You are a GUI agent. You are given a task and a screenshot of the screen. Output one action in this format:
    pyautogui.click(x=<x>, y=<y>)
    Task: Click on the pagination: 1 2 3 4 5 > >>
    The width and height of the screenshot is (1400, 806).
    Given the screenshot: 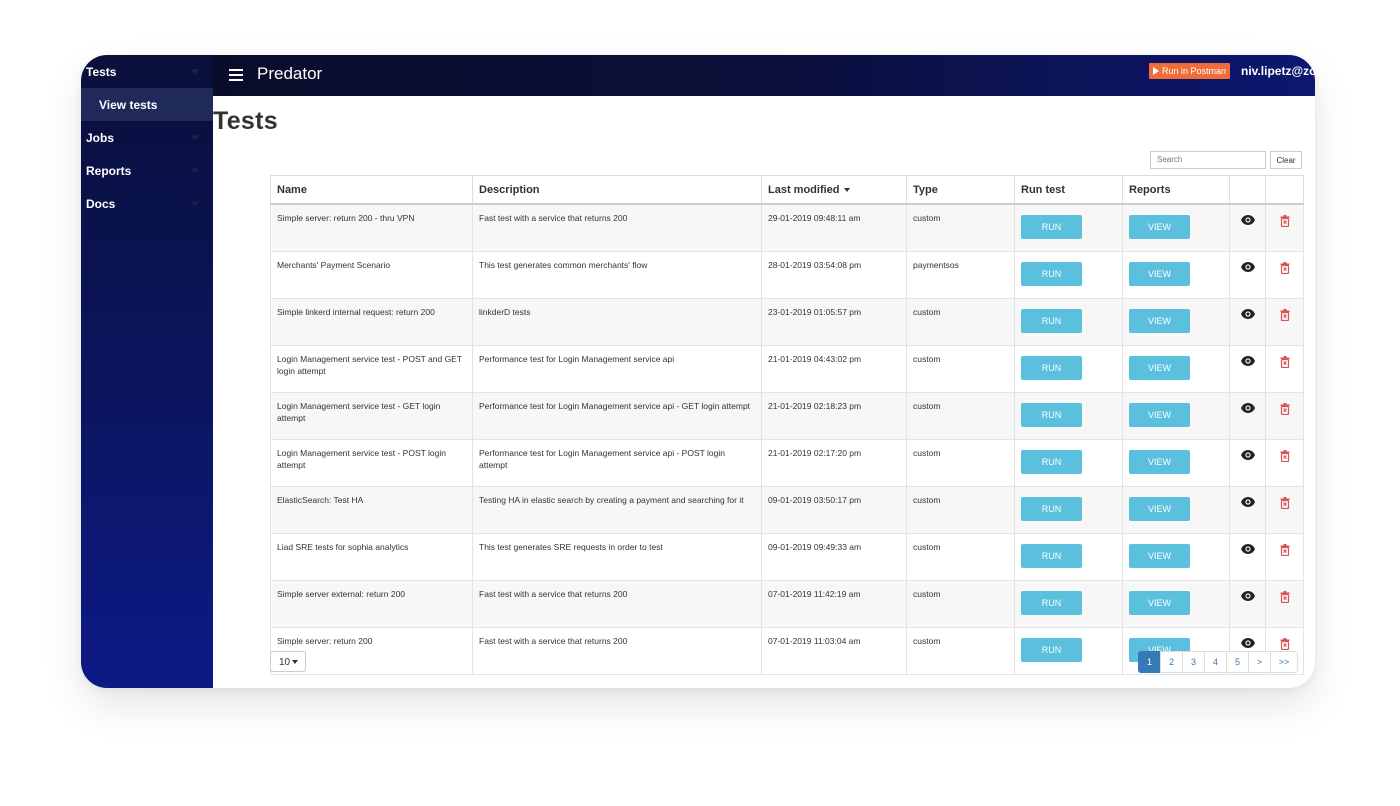 What is the action you would take?
    pyautogui.click(x=1218, y=662)
    